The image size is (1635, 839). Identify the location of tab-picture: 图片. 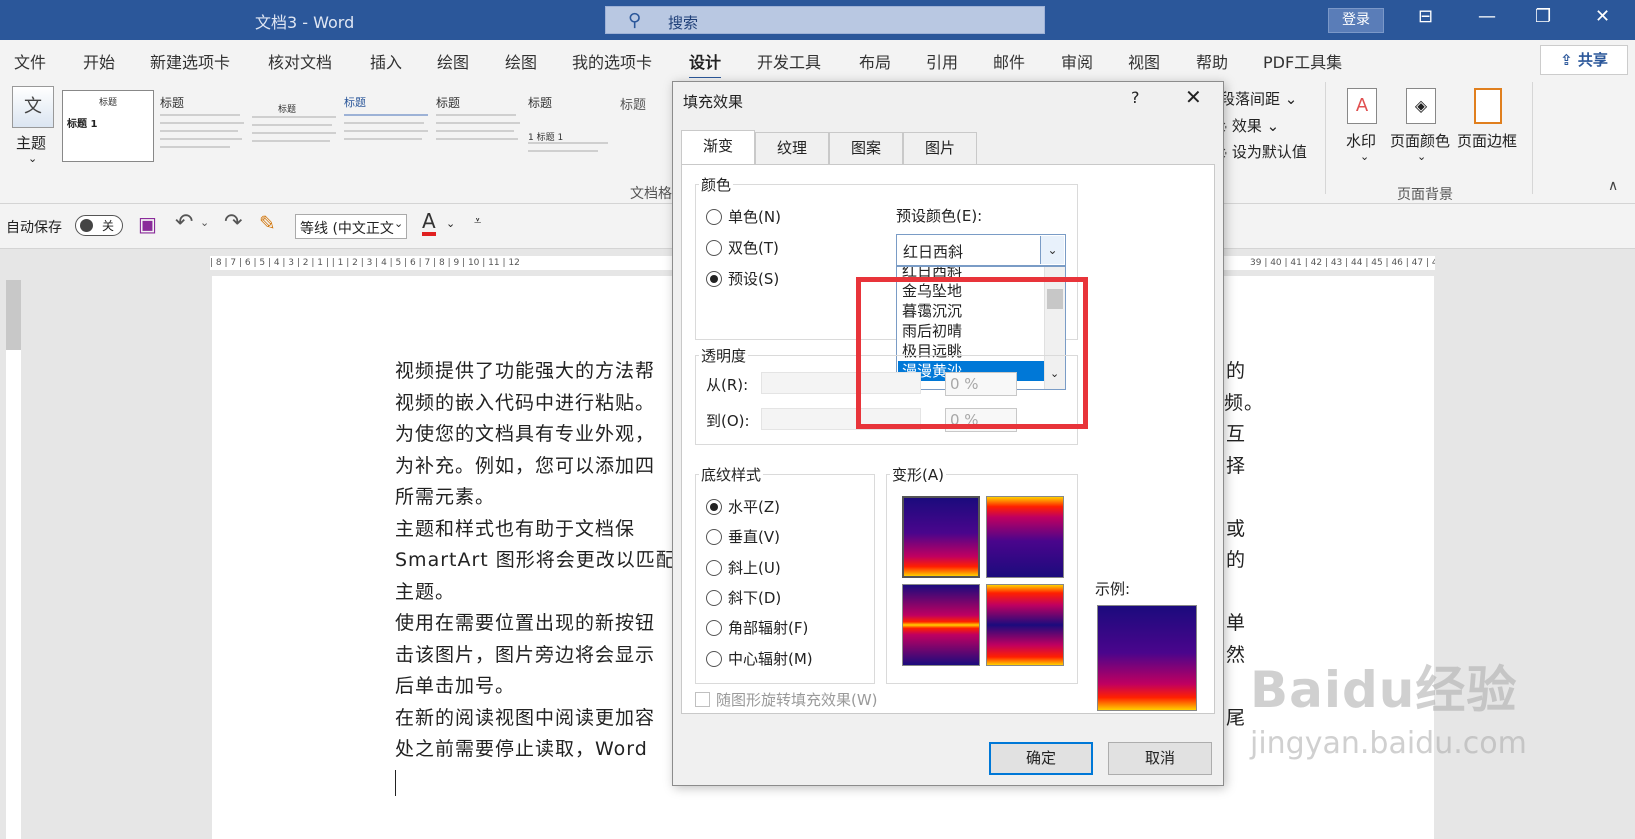
(940, 148).